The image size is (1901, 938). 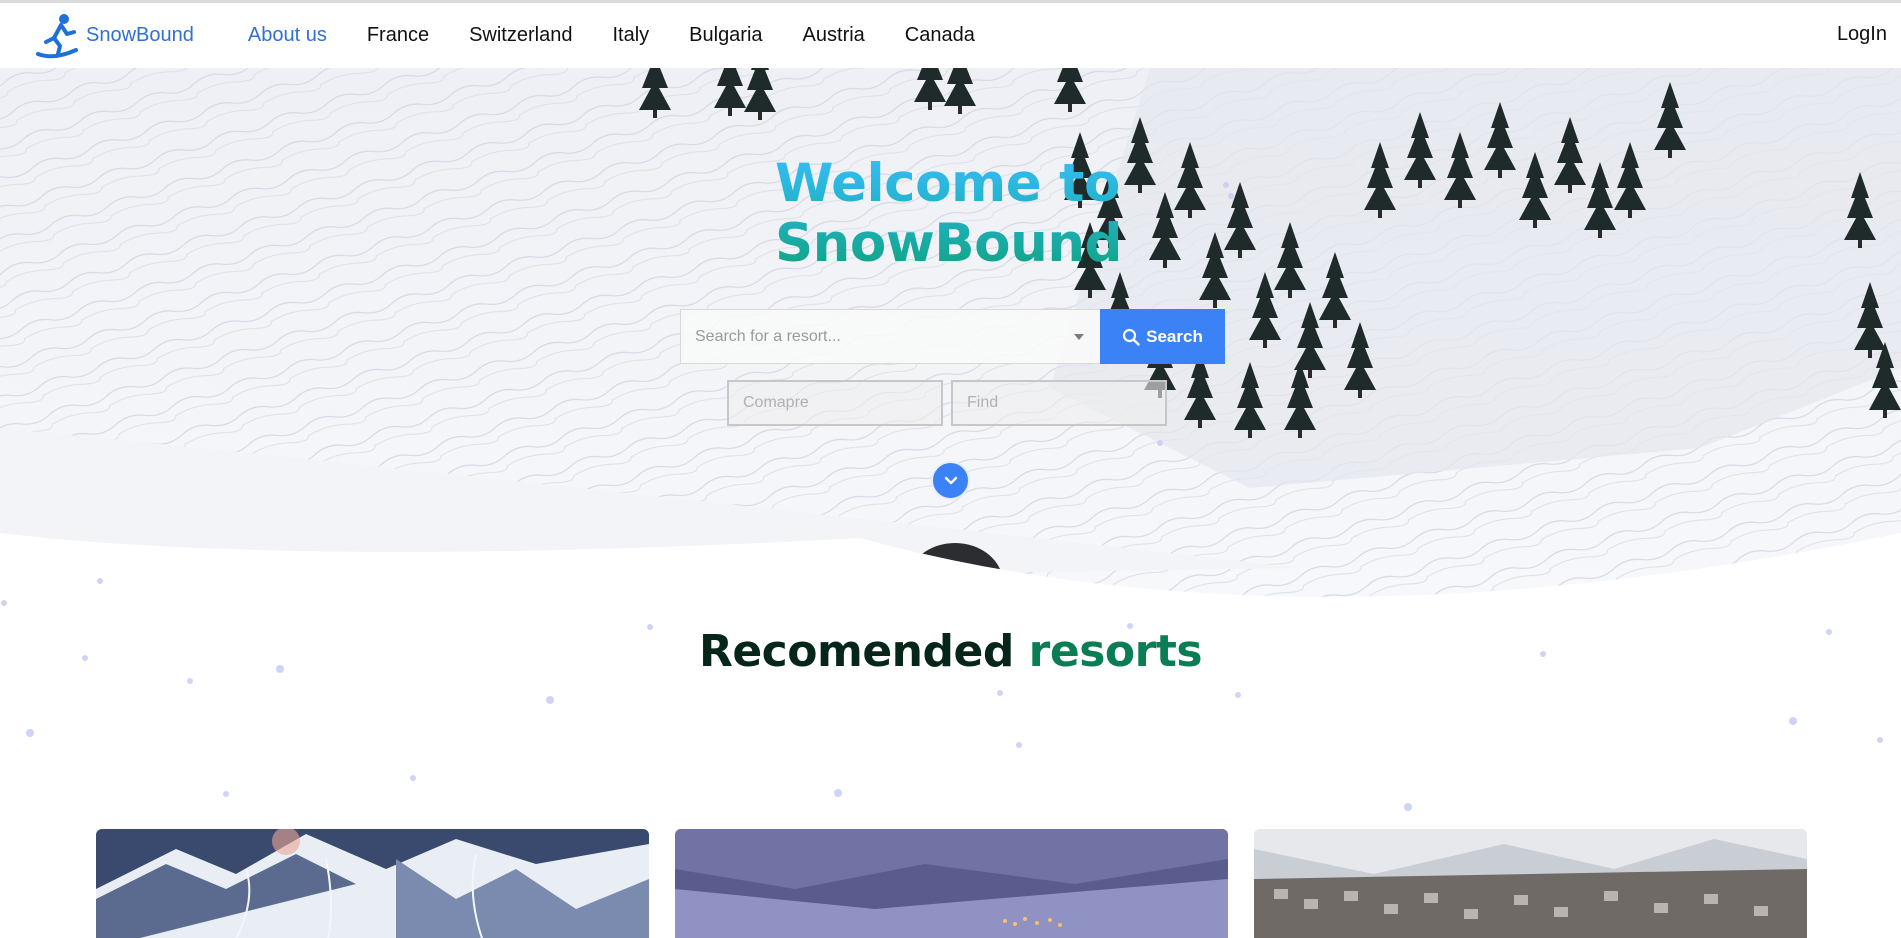 I want to click on search-icon, so click(x=1131, y=337).